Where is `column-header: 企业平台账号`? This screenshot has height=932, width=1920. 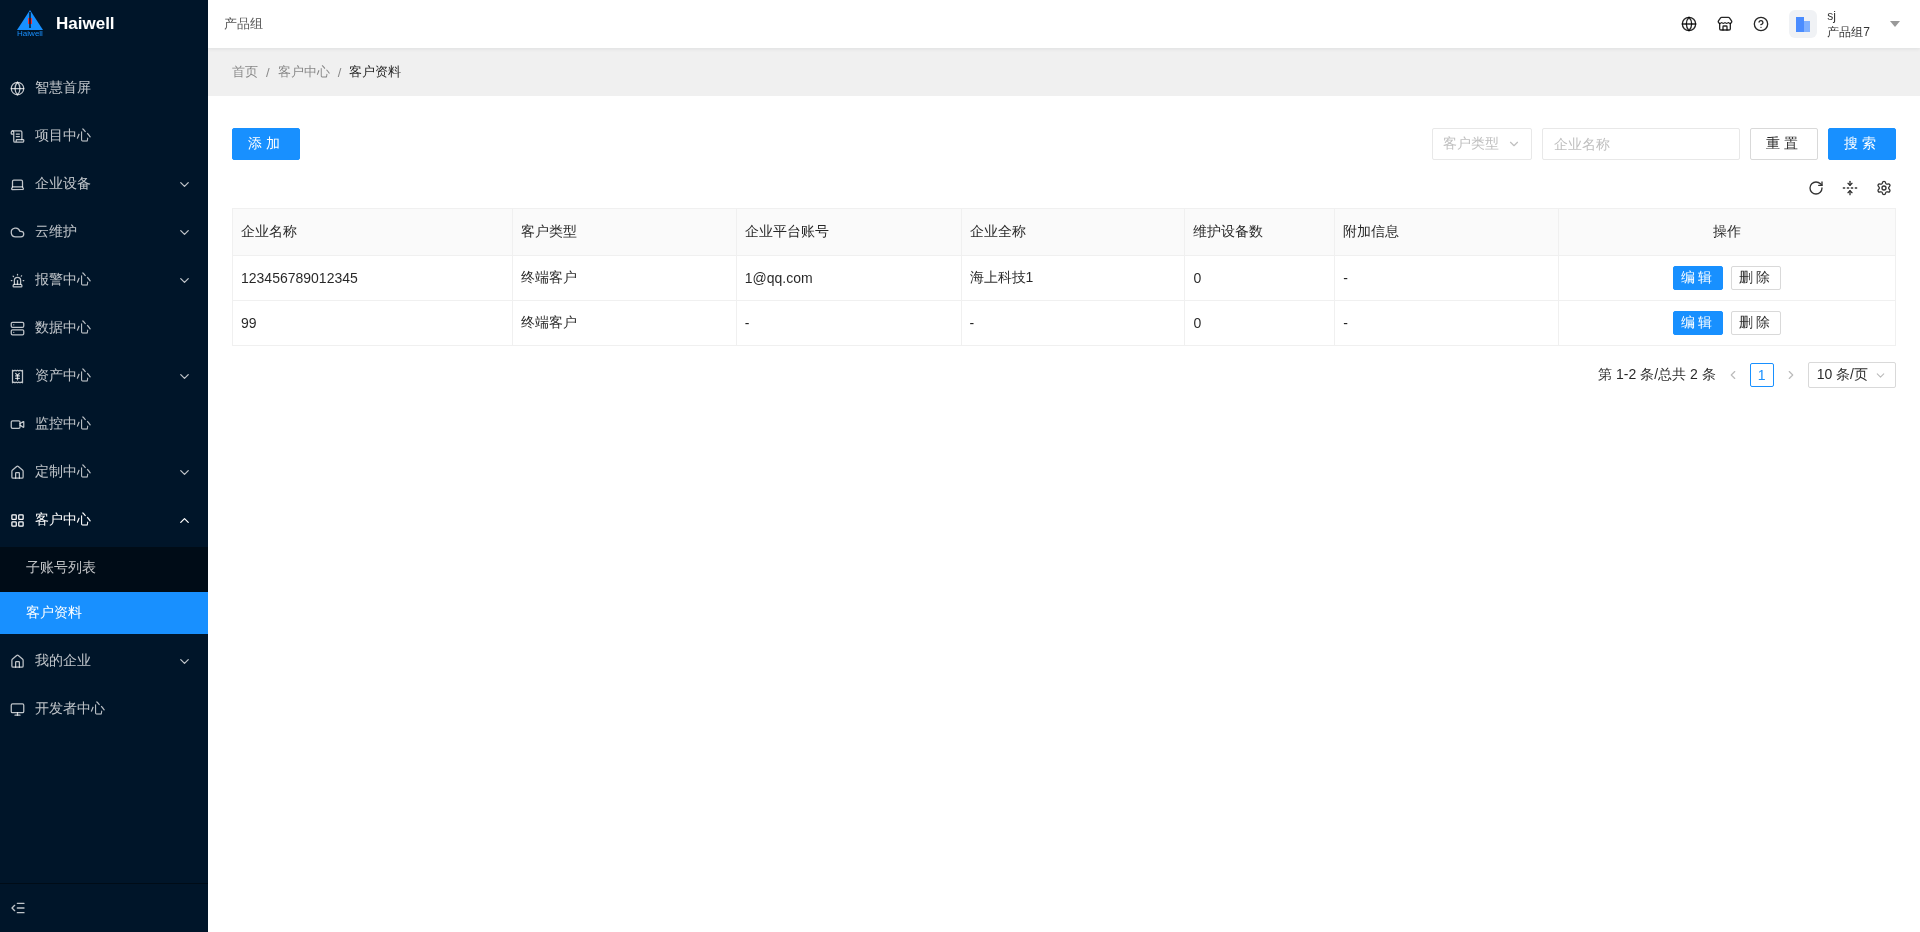 column-header: 企业平台账号 is located at coordinates (849, 232).